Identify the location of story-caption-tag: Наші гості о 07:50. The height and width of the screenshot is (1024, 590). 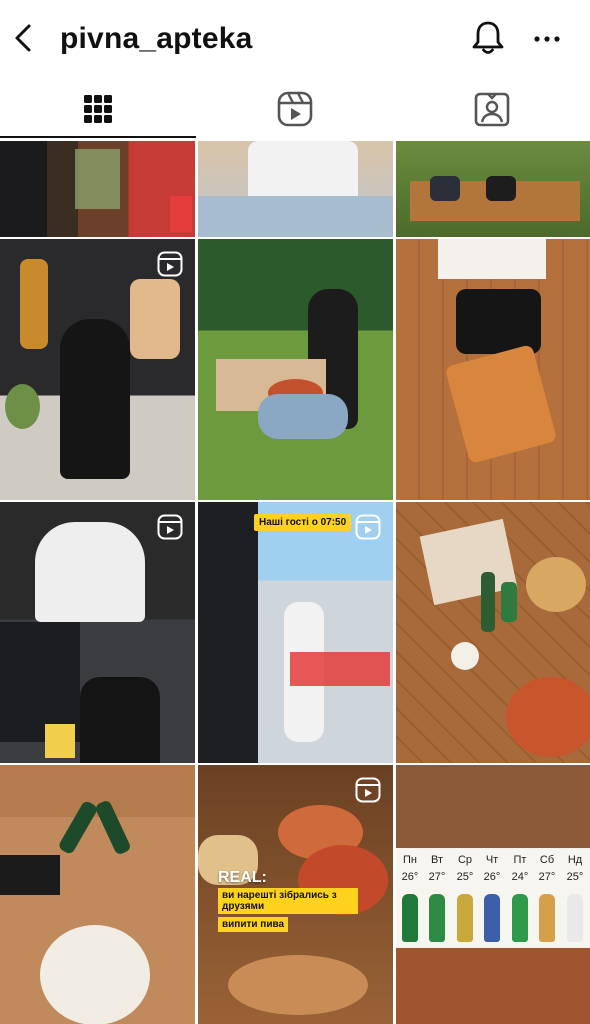
(303, 522).